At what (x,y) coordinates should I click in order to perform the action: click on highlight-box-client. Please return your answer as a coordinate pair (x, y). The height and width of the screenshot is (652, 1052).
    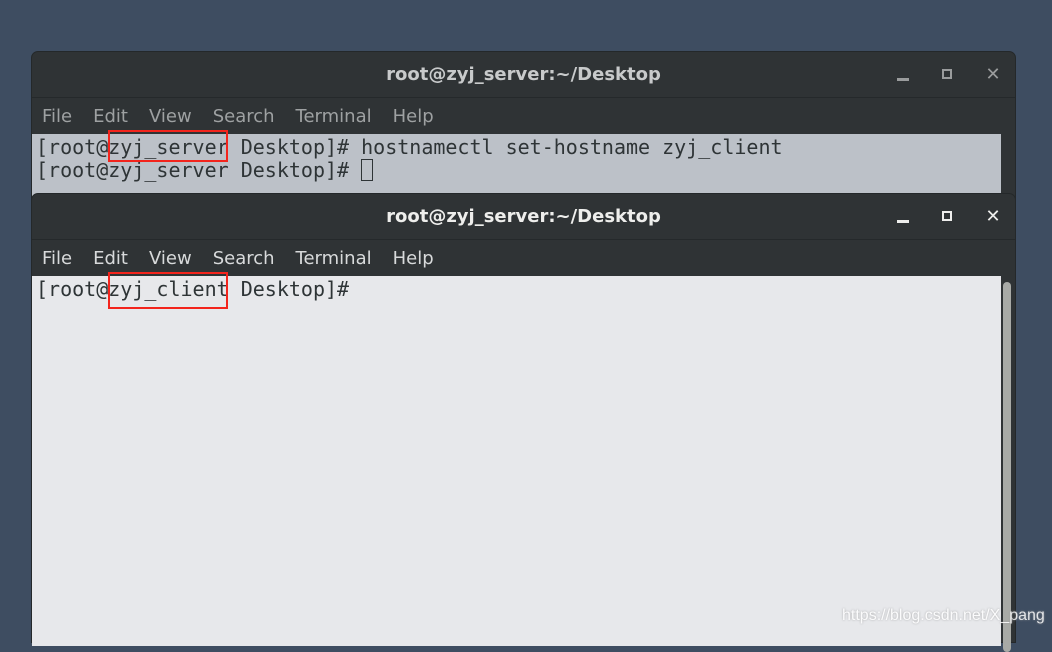
    Looking at the image, I should click on (168, 290).